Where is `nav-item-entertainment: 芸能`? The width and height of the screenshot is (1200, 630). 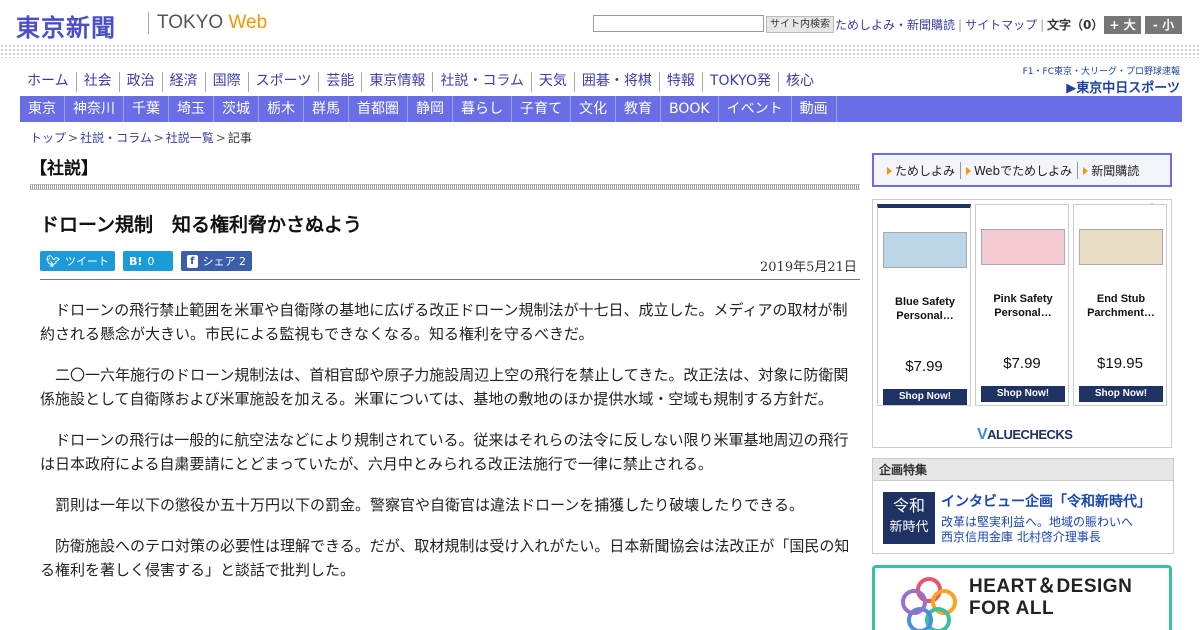
nav-item-entertainment: 芸能 is located at coordinates (339, 82).